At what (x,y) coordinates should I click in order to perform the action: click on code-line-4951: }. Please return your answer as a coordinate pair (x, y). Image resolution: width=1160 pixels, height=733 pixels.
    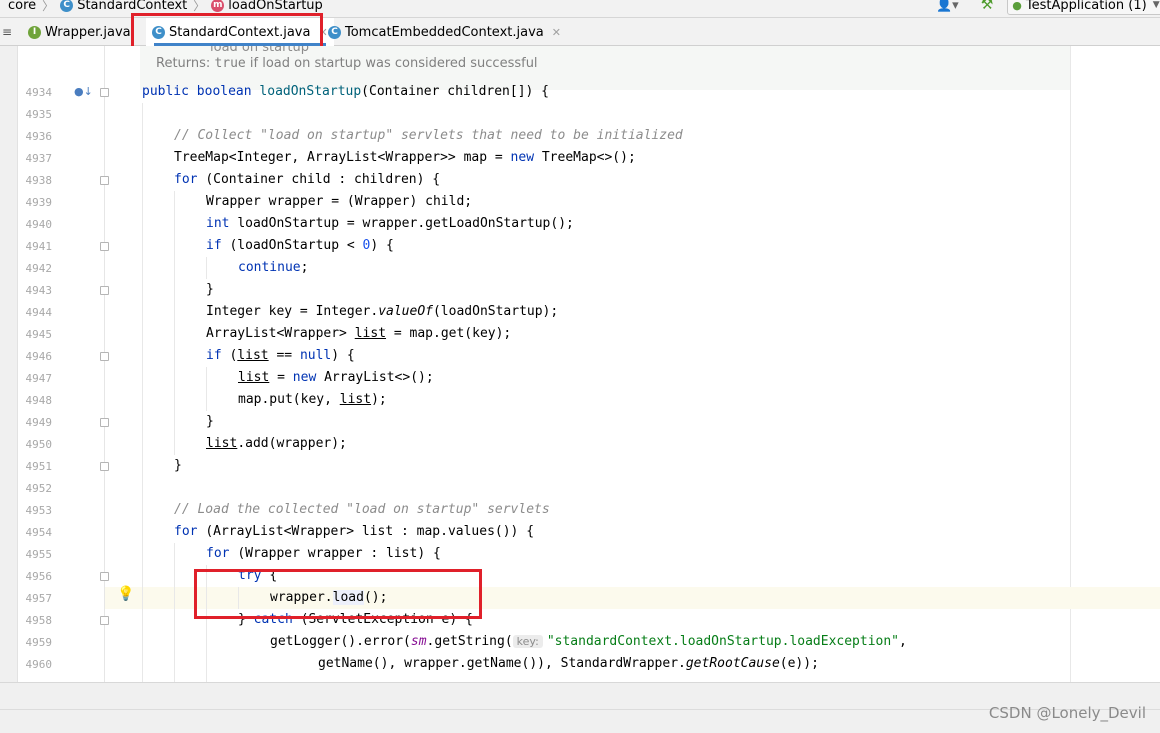
    Looking at the image, I should click on (178, 466).